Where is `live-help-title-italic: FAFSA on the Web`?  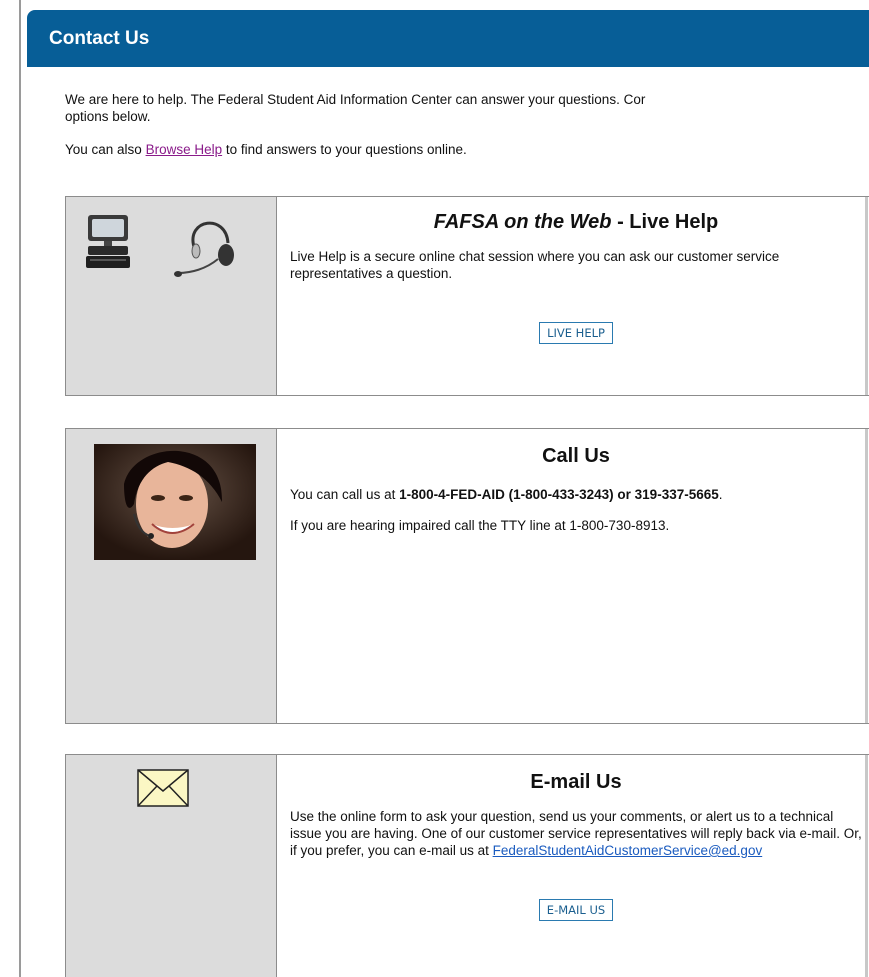 live-help-title-italic: FAFSA on the Web is located at coordinates (522, 222).